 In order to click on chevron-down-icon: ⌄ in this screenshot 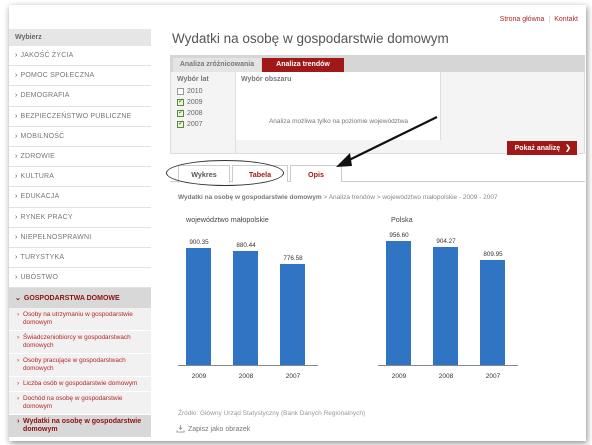, I will do `click(18, 299)`.